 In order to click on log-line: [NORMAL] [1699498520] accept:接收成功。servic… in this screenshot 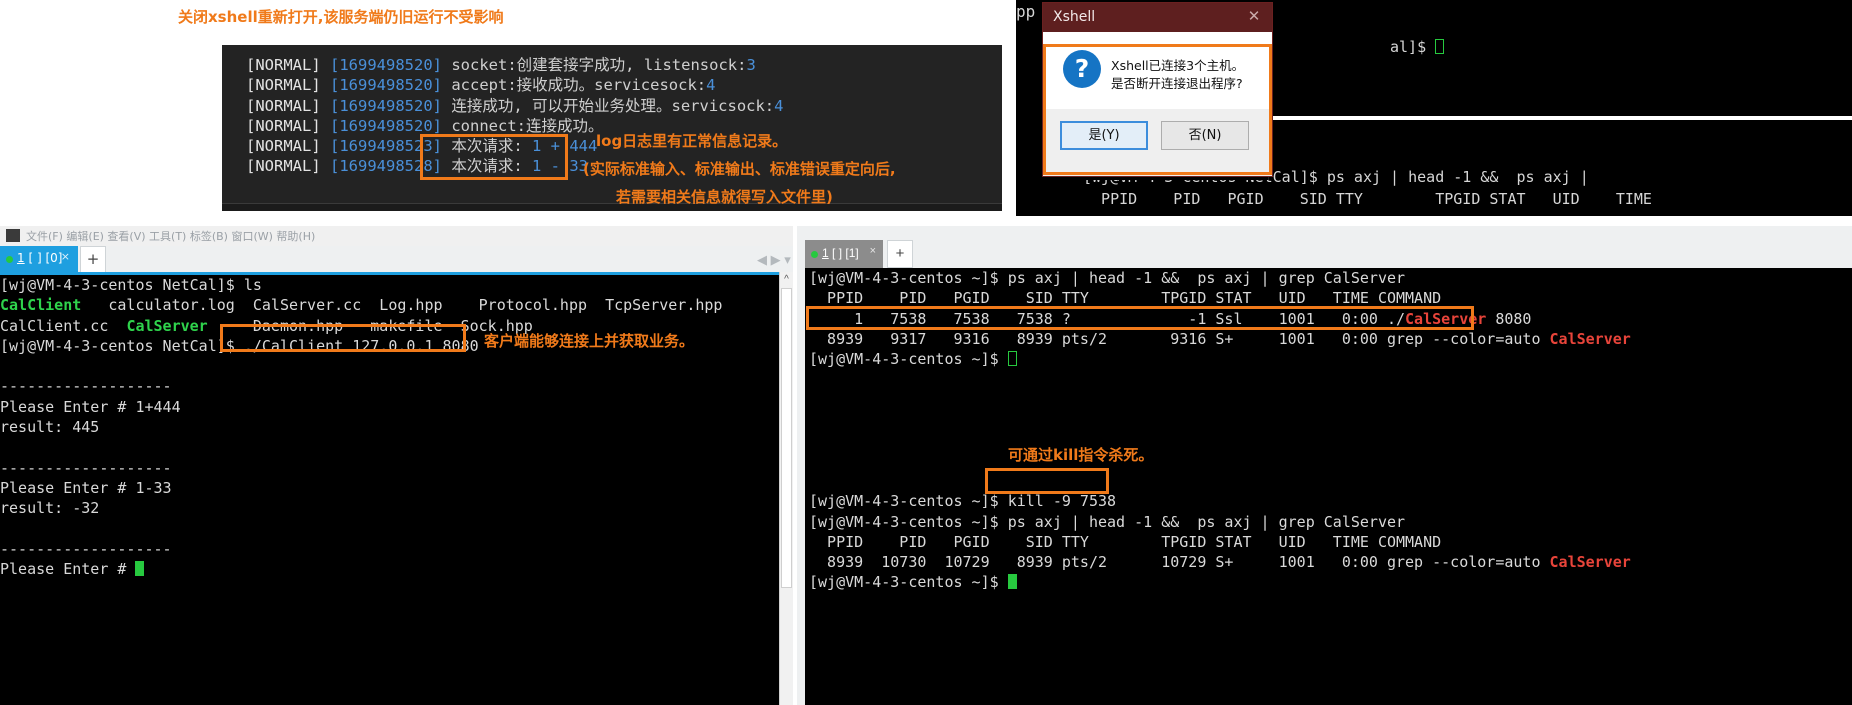, I will do `click(481, 85)`.